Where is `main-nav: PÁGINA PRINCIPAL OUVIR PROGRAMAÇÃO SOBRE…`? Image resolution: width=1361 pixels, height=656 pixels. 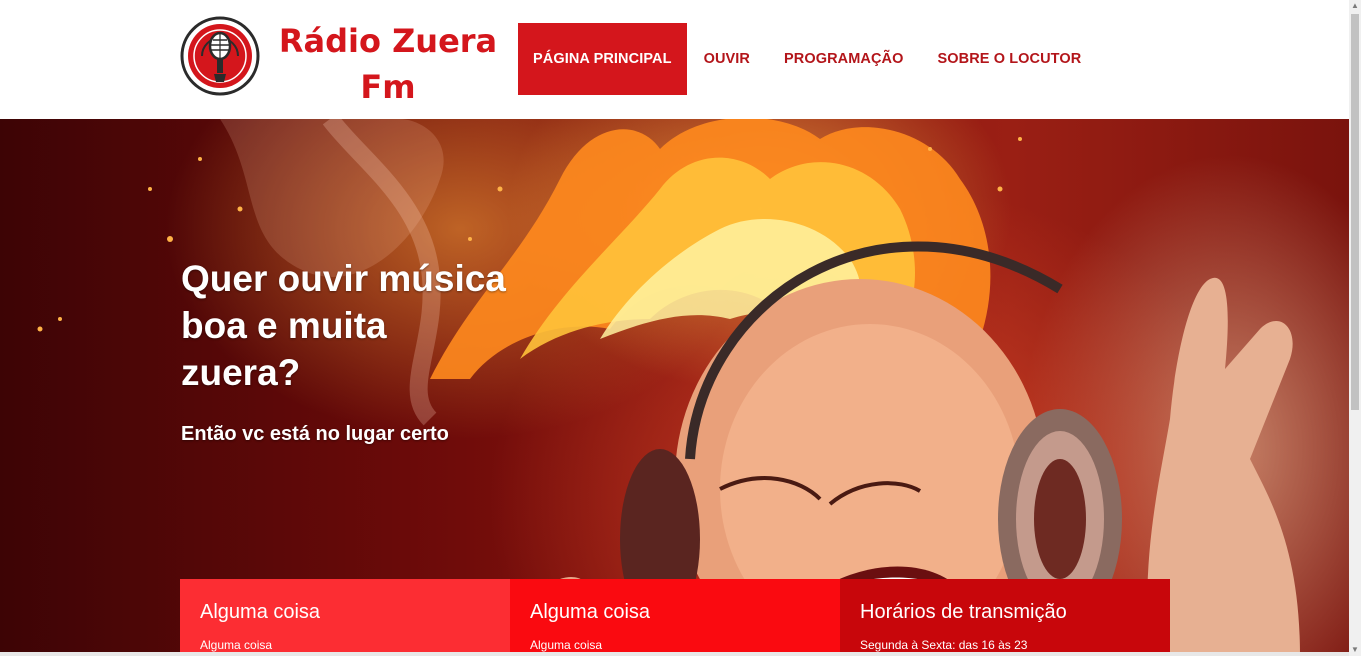 main-nav: PÁGINA PRINCIPAL OUVIR PROGRAMAÇÃO SOBRE… is located at coordinates (808, 59).